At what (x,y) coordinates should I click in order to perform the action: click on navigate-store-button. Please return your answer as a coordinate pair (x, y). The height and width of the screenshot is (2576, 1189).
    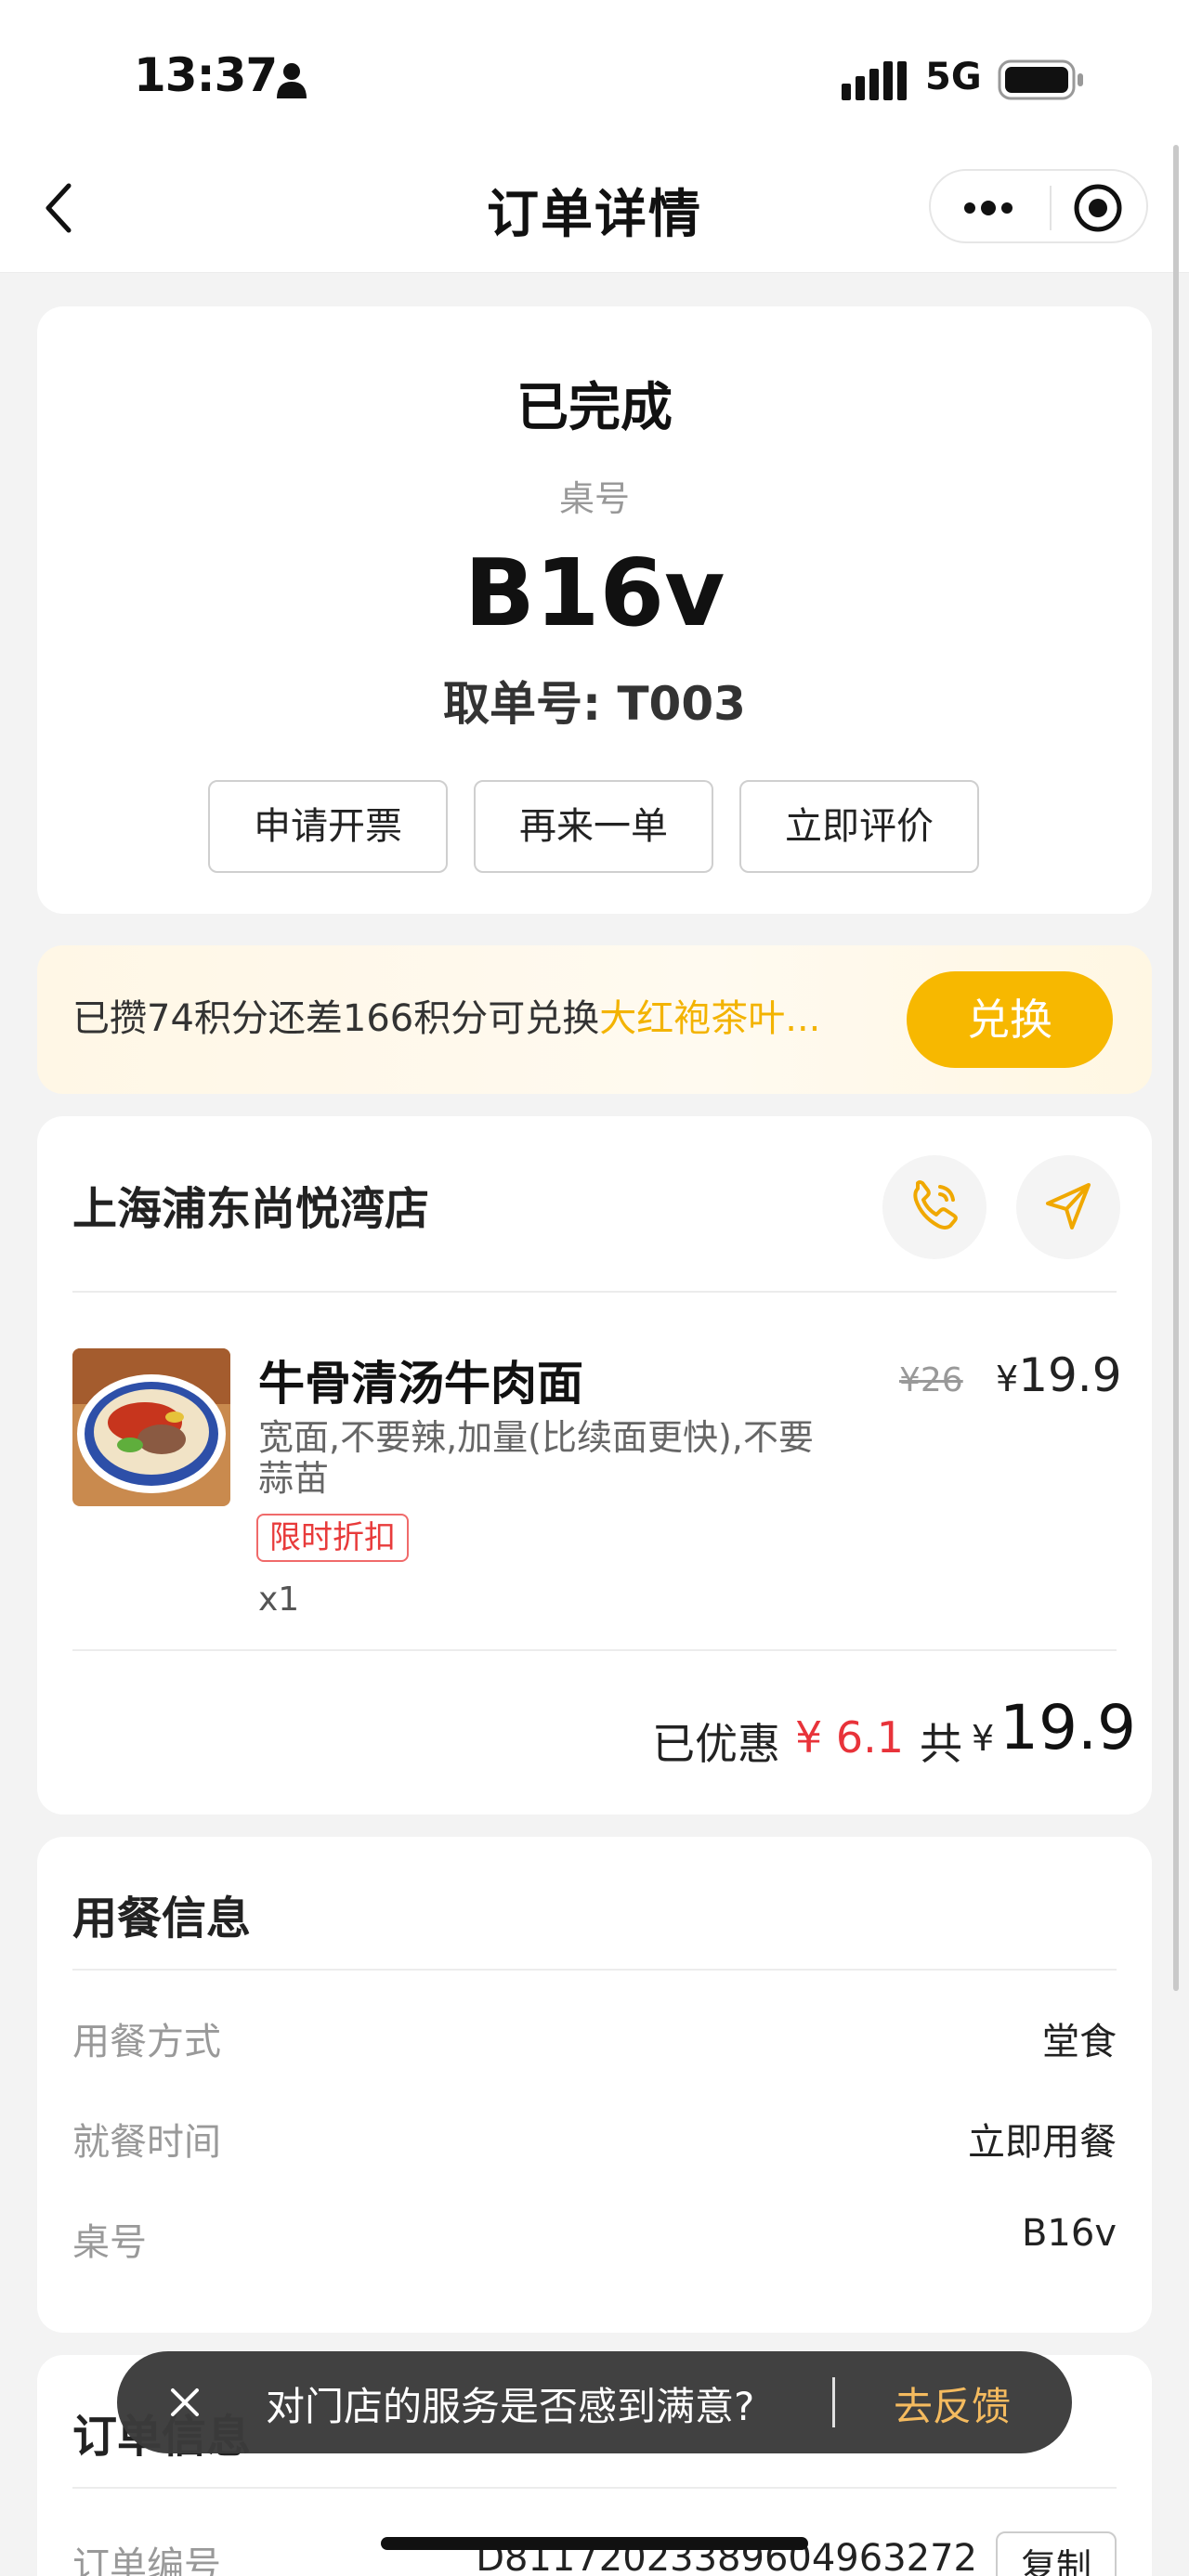
    Looking at the image, I should click on (1068, 1207).